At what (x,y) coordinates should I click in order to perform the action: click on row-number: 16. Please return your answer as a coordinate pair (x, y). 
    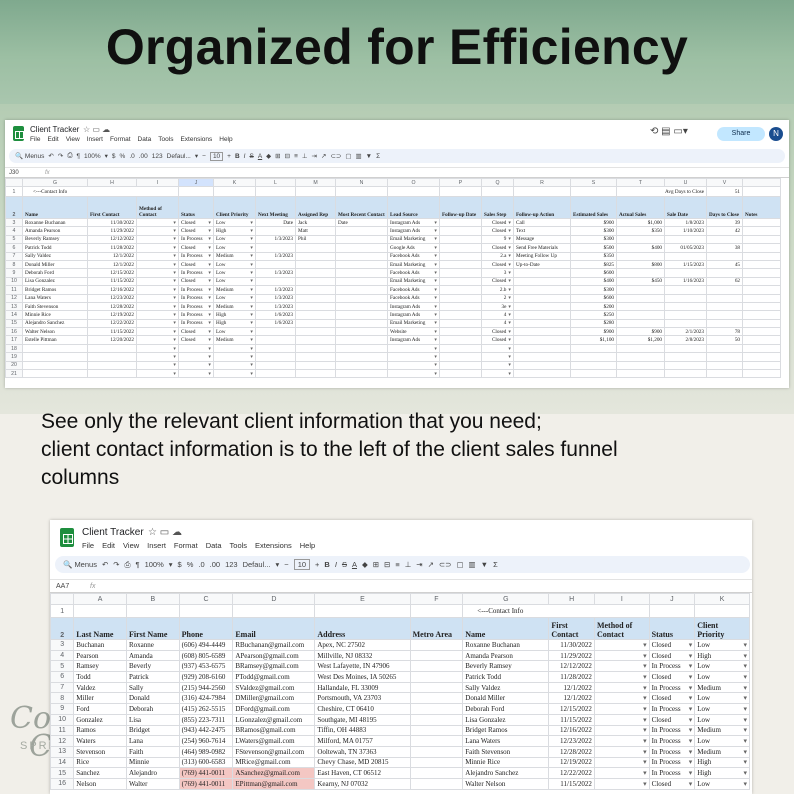
    Looking at the image, I should click on (14, 332).